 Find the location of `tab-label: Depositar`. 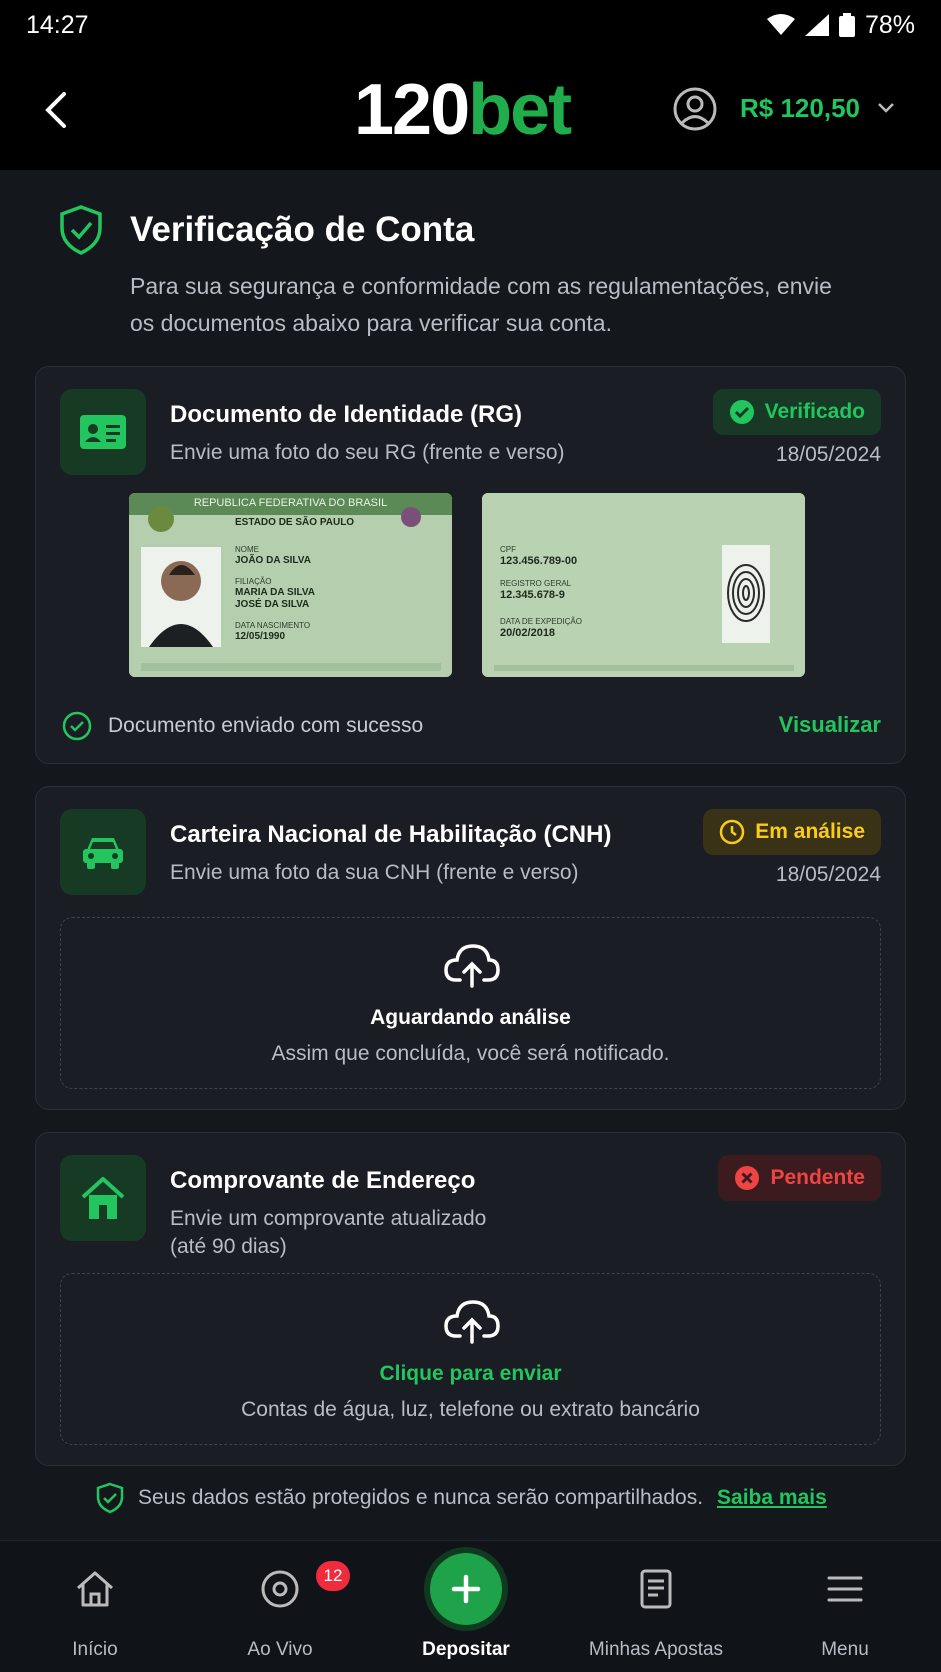

tab-label: Depositar is located at coordinates (466, 1649).